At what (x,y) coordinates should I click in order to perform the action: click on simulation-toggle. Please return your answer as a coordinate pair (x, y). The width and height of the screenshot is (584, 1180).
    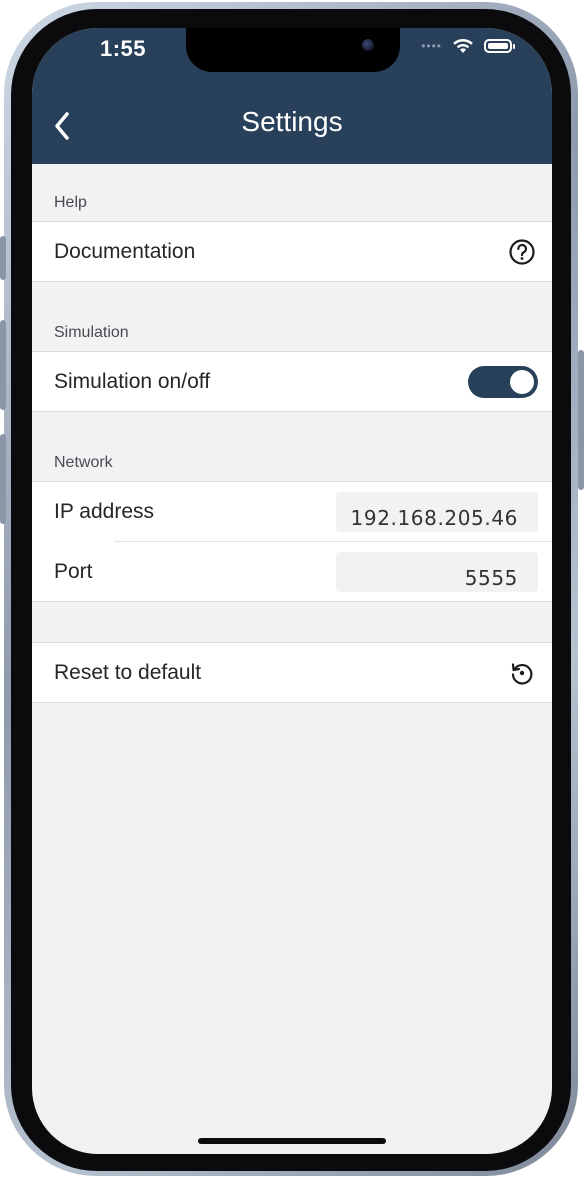
    Looking at the image, I should click on (503, 381).